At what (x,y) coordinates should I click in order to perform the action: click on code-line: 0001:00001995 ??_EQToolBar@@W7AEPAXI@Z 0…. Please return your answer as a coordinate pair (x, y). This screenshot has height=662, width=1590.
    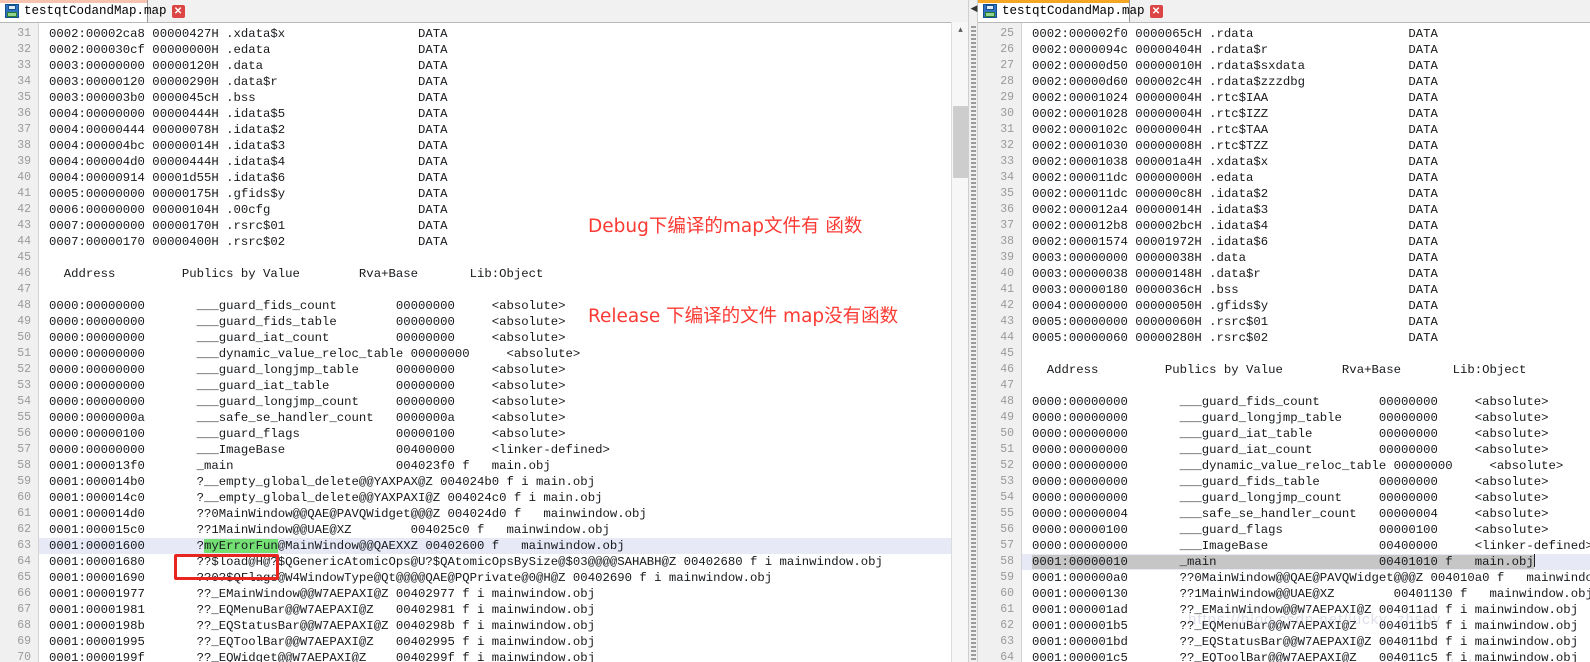
    Looking at the image, I should click on (503, 642).